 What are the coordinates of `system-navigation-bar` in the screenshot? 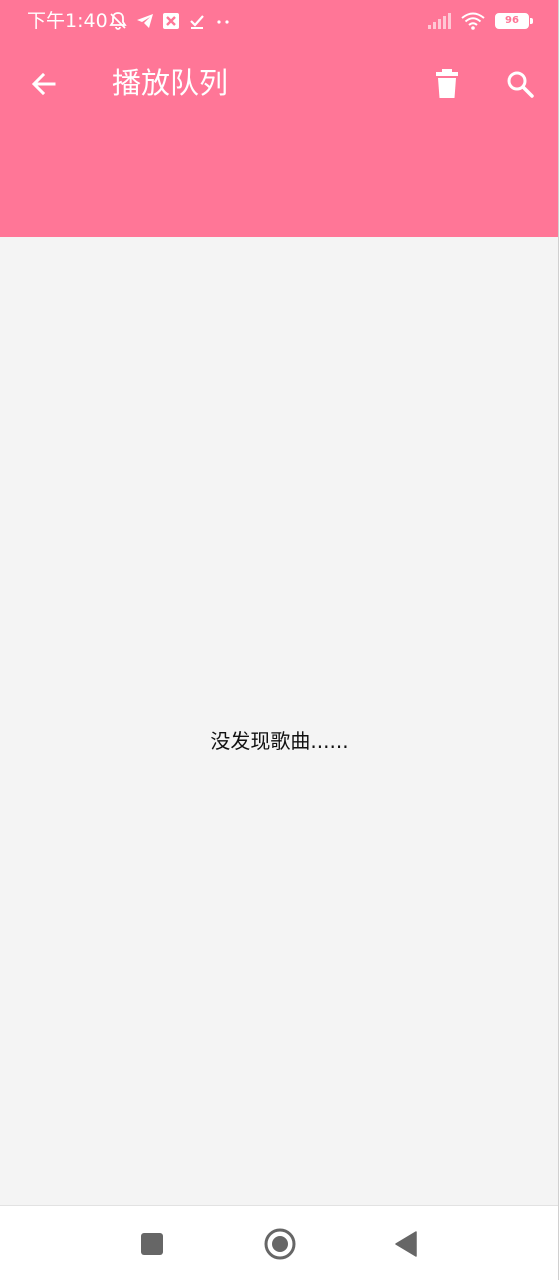 It's located at (279, 1242).